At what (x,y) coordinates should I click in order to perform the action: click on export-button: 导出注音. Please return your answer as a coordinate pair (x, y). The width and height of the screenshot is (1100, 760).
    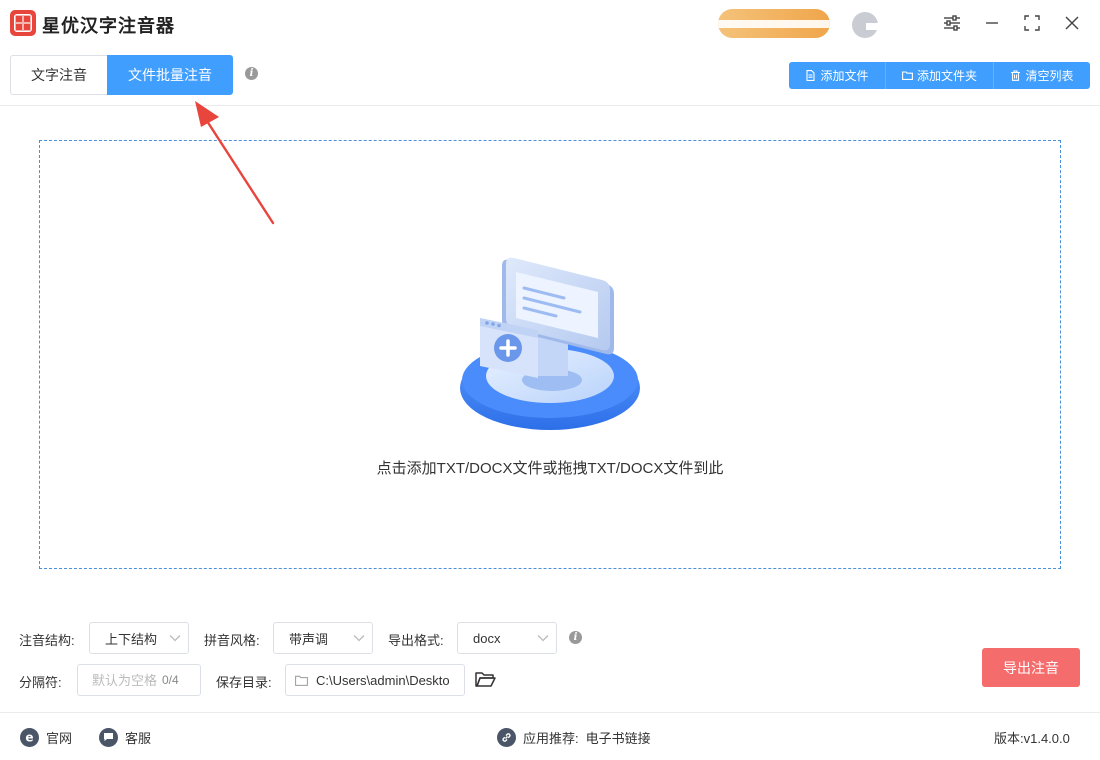
    Looking at the image, I should click on (1031, 667).